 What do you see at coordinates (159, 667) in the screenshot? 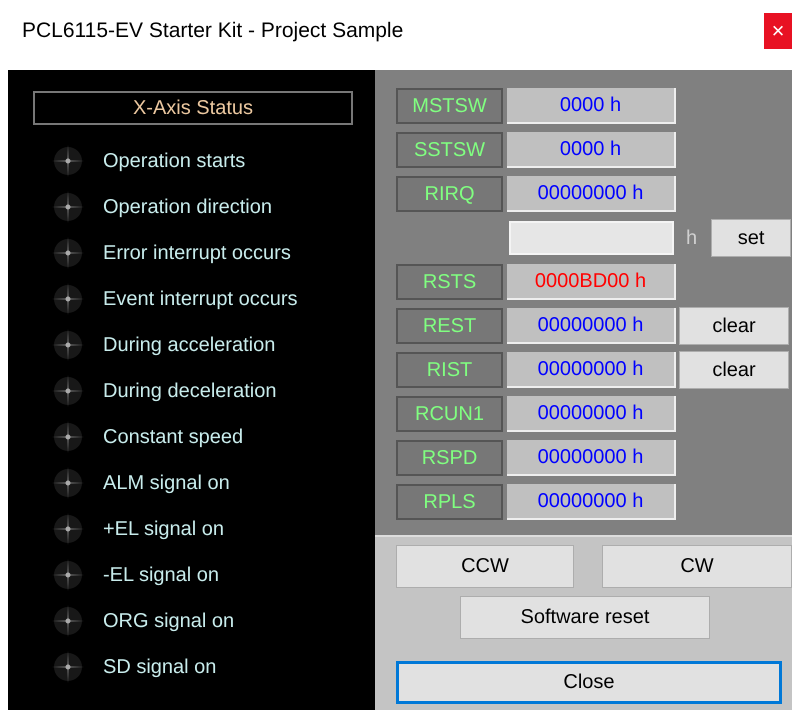
I see `status-label: SD signal on` at bounding box center [159, 667].